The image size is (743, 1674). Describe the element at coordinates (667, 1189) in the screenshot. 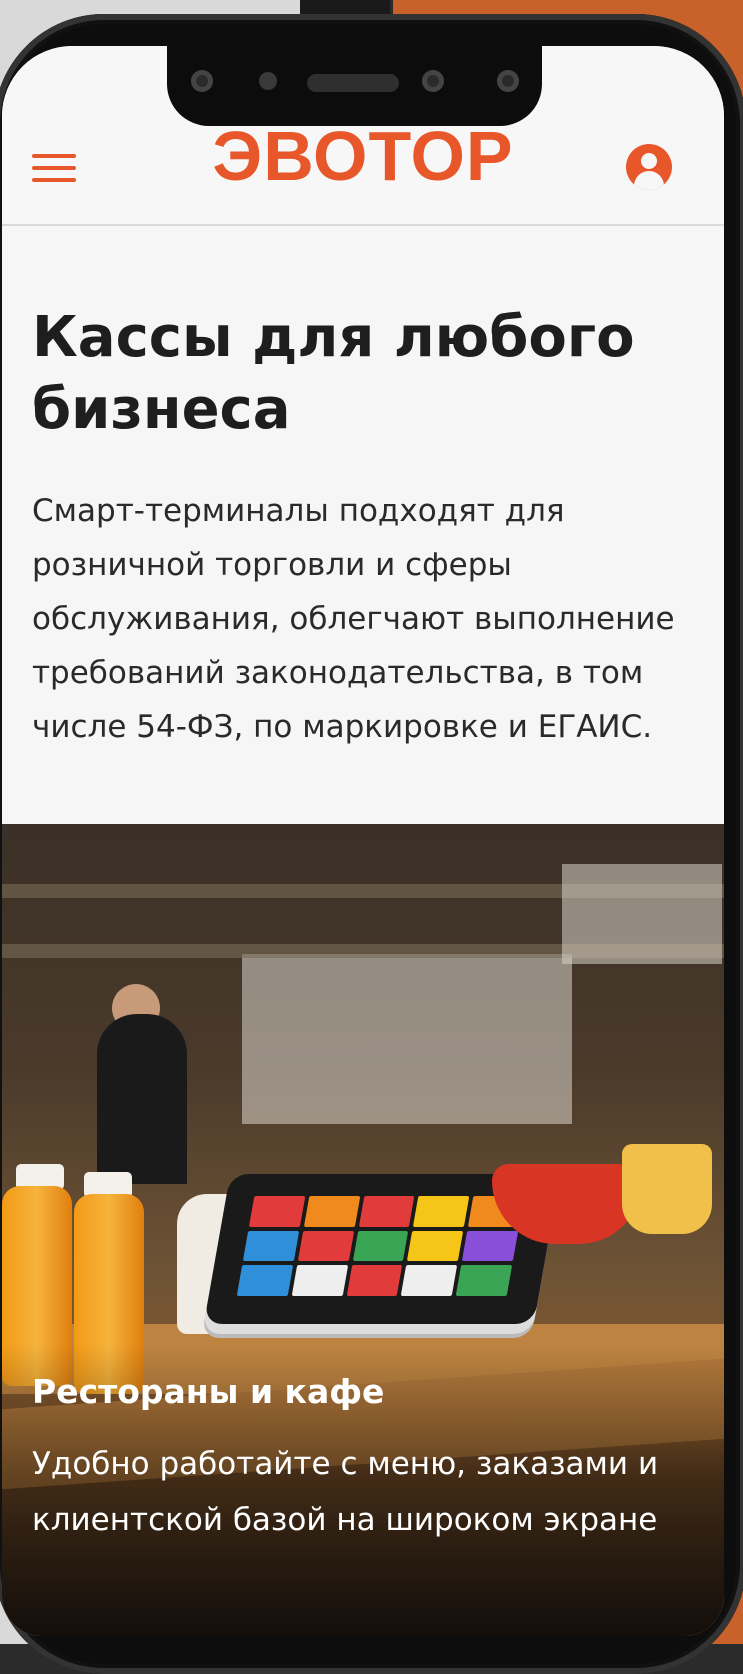

I see `yellow-cup` at that location.